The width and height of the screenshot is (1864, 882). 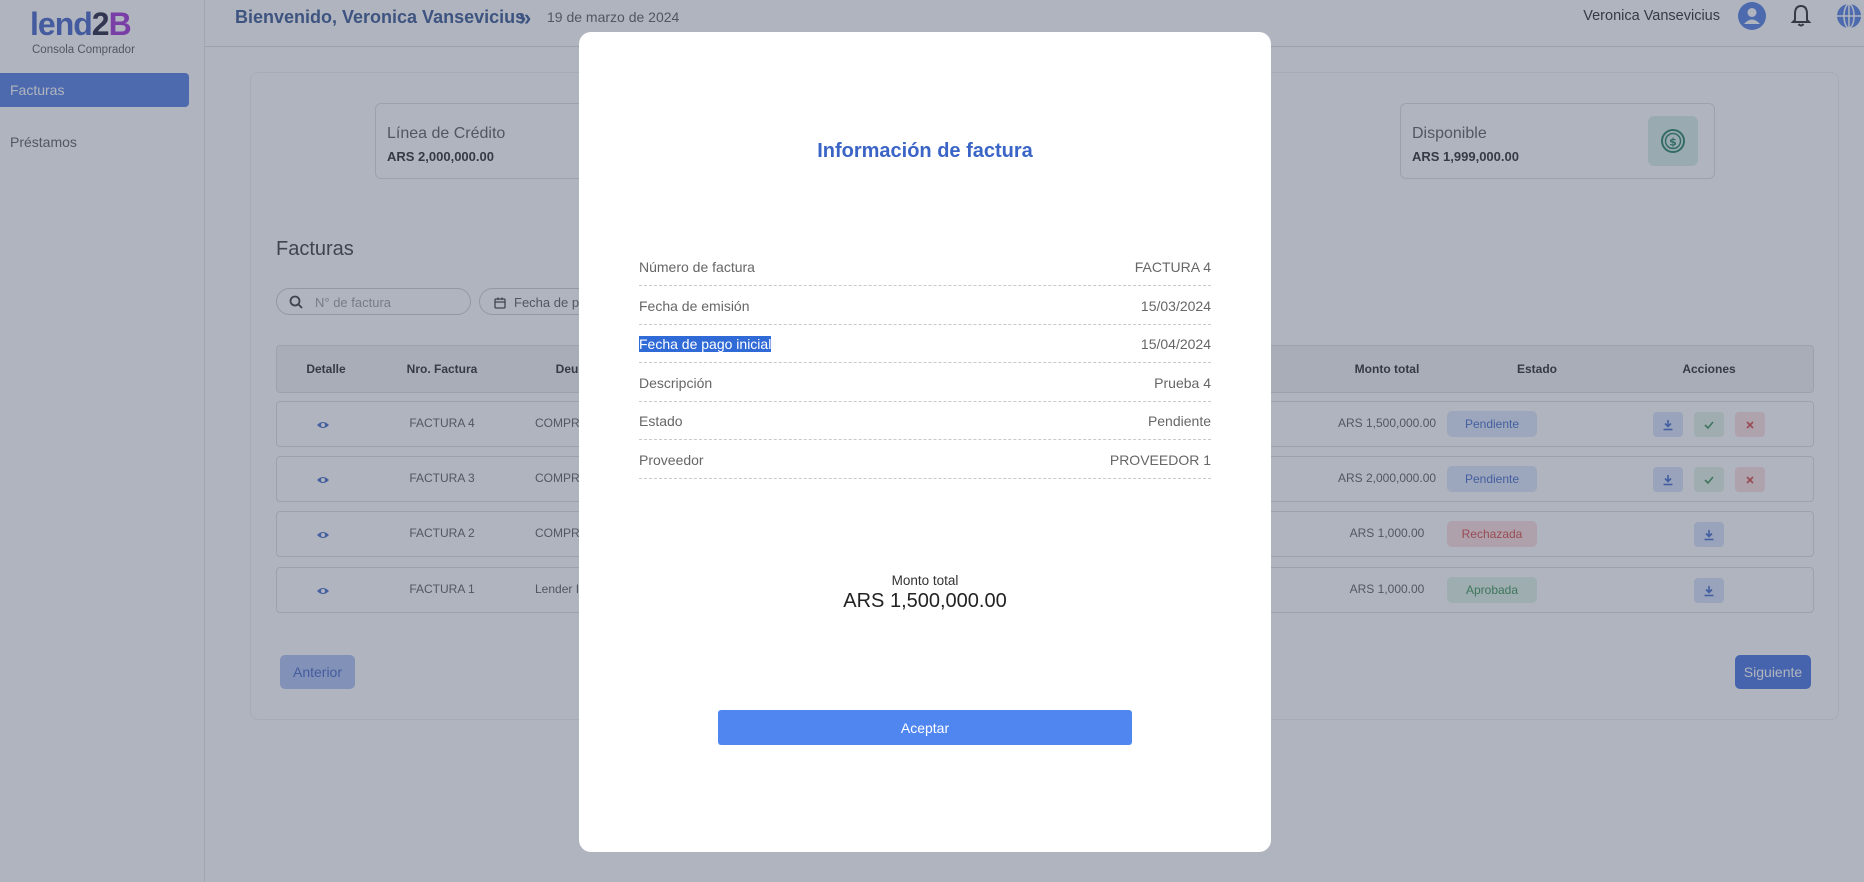 What do you see at coordinates (697, 267) in the screenshot?
I see `info-label: Número de factura` at bounding box center [697, 267].